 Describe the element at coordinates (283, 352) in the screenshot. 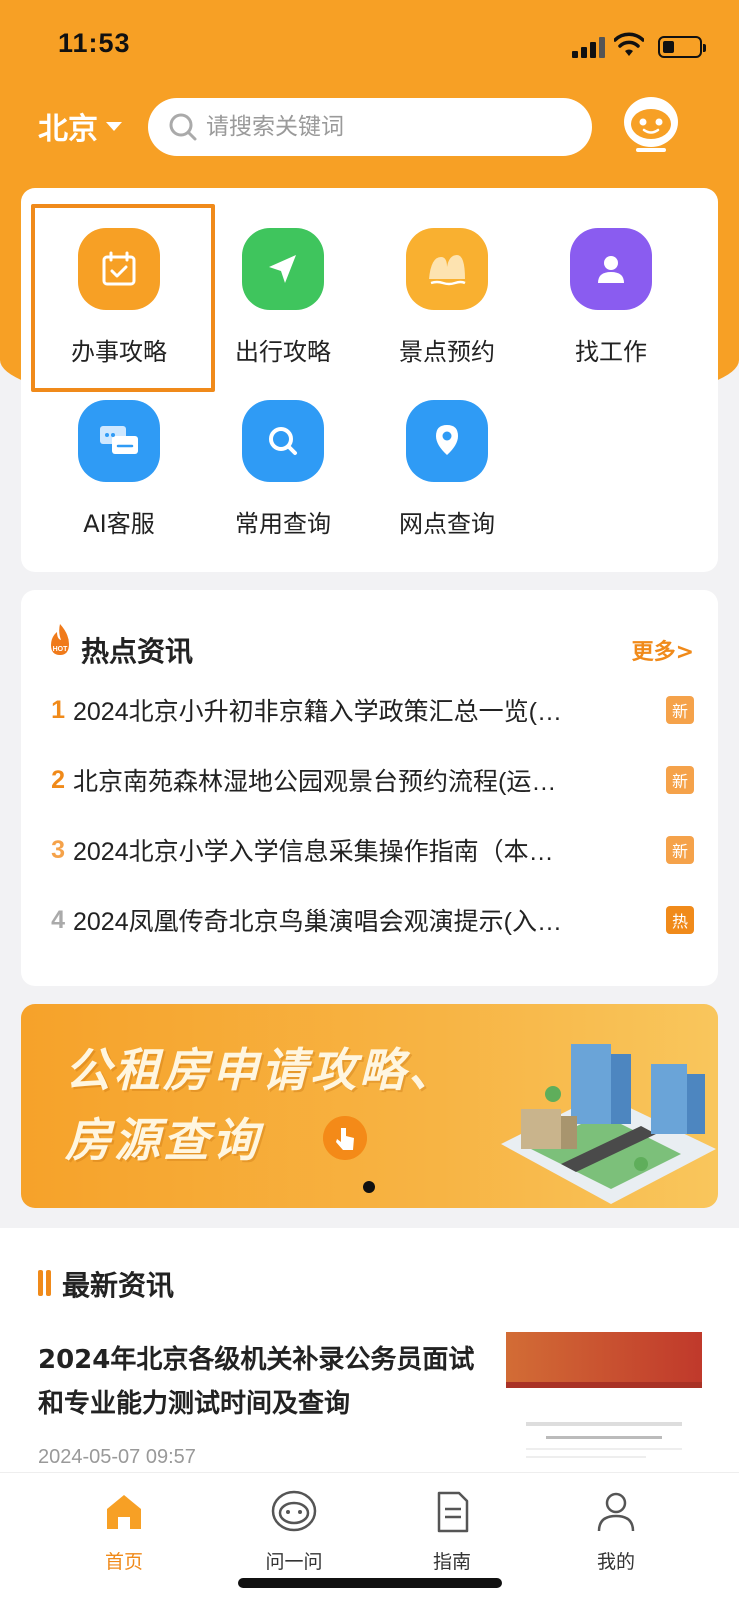

I see `service-label: 出行攻略` at that location.